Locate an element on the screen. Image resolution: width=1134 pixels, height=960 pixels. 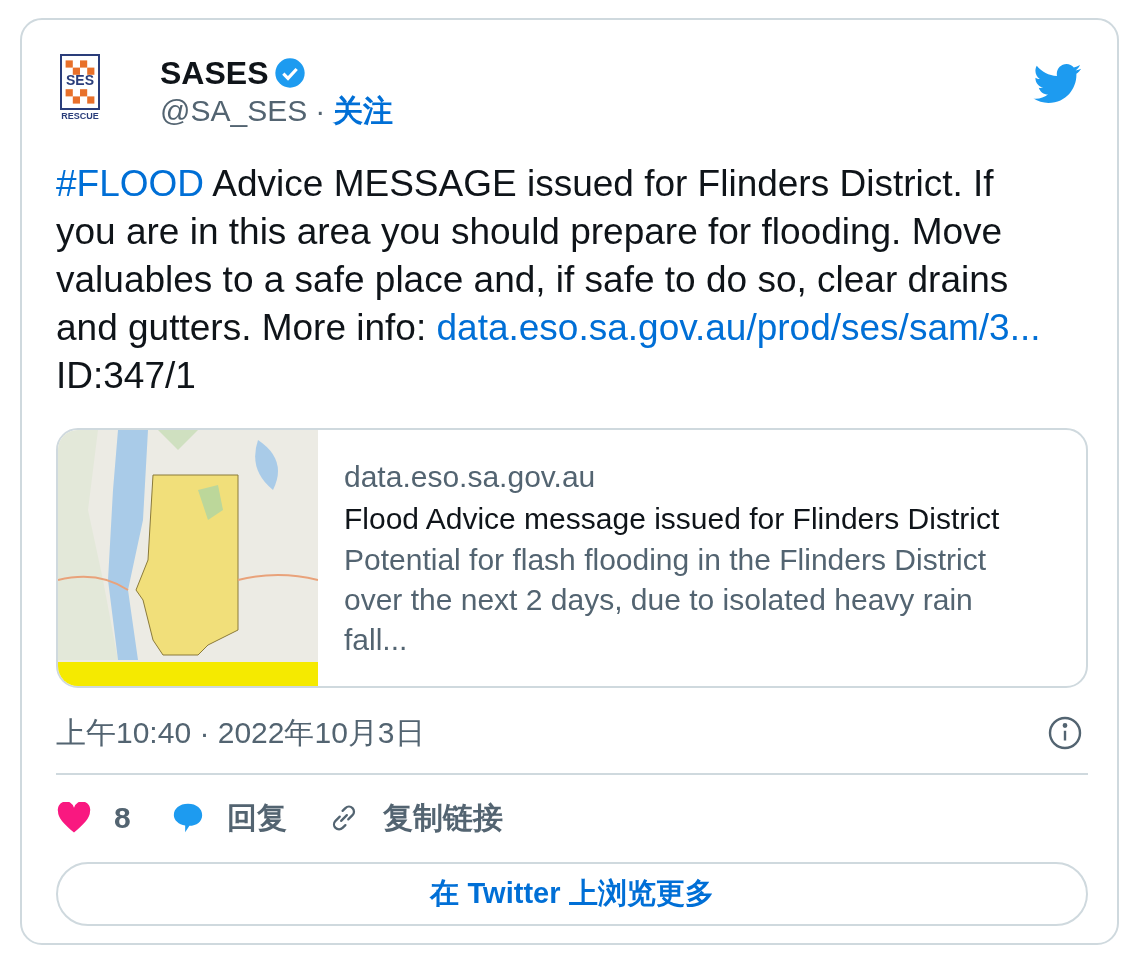
heart-icon is located at coordinates (74, 817).